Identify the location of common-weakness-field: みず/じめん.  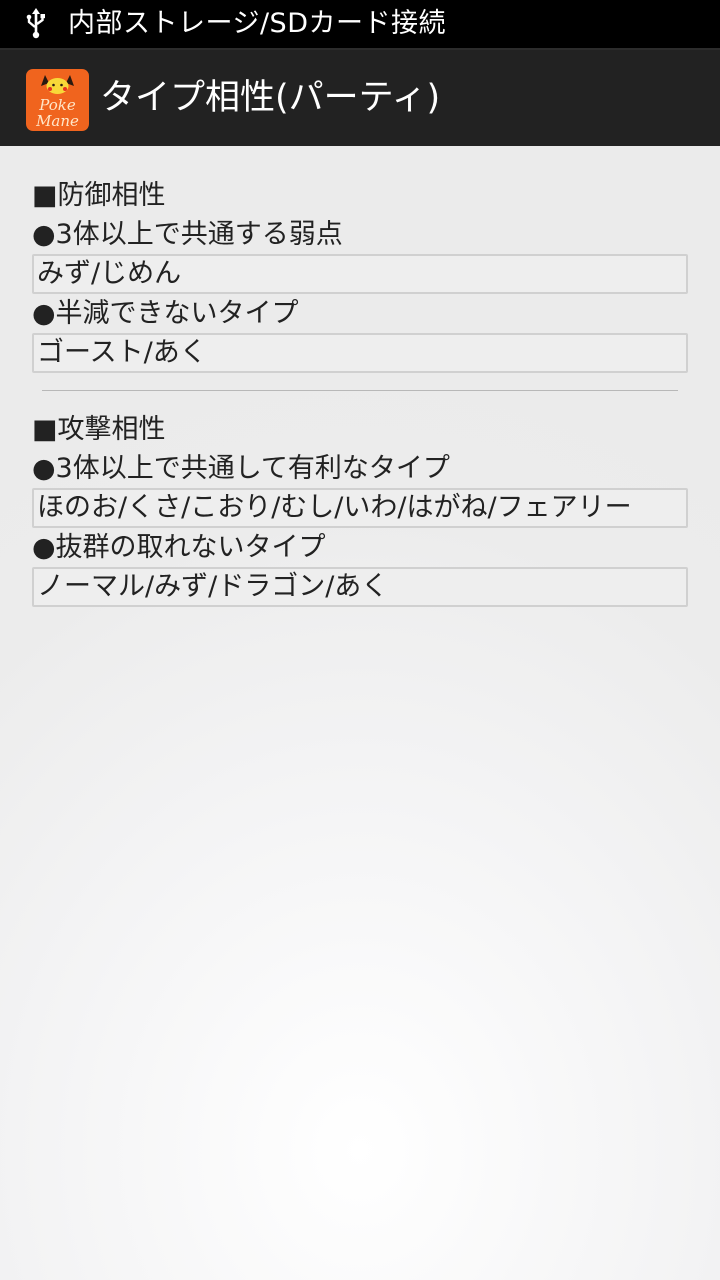
(360, 274).